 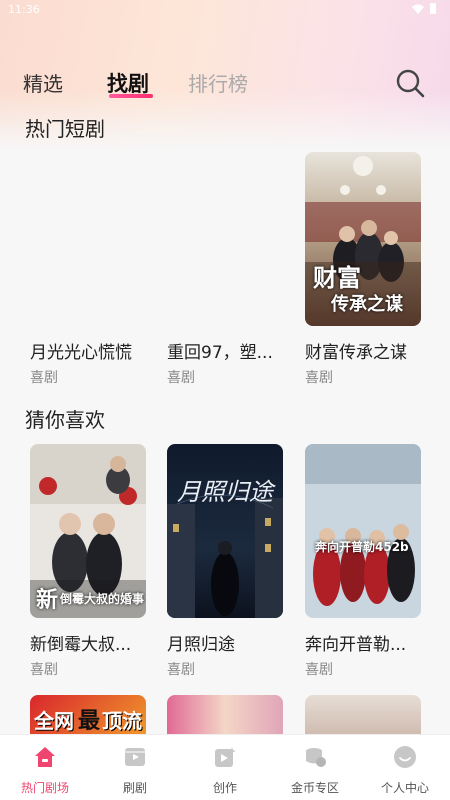 I want to click on drama-card: 月照归途 月照归途 喜剧, so click(x=225, y=561).